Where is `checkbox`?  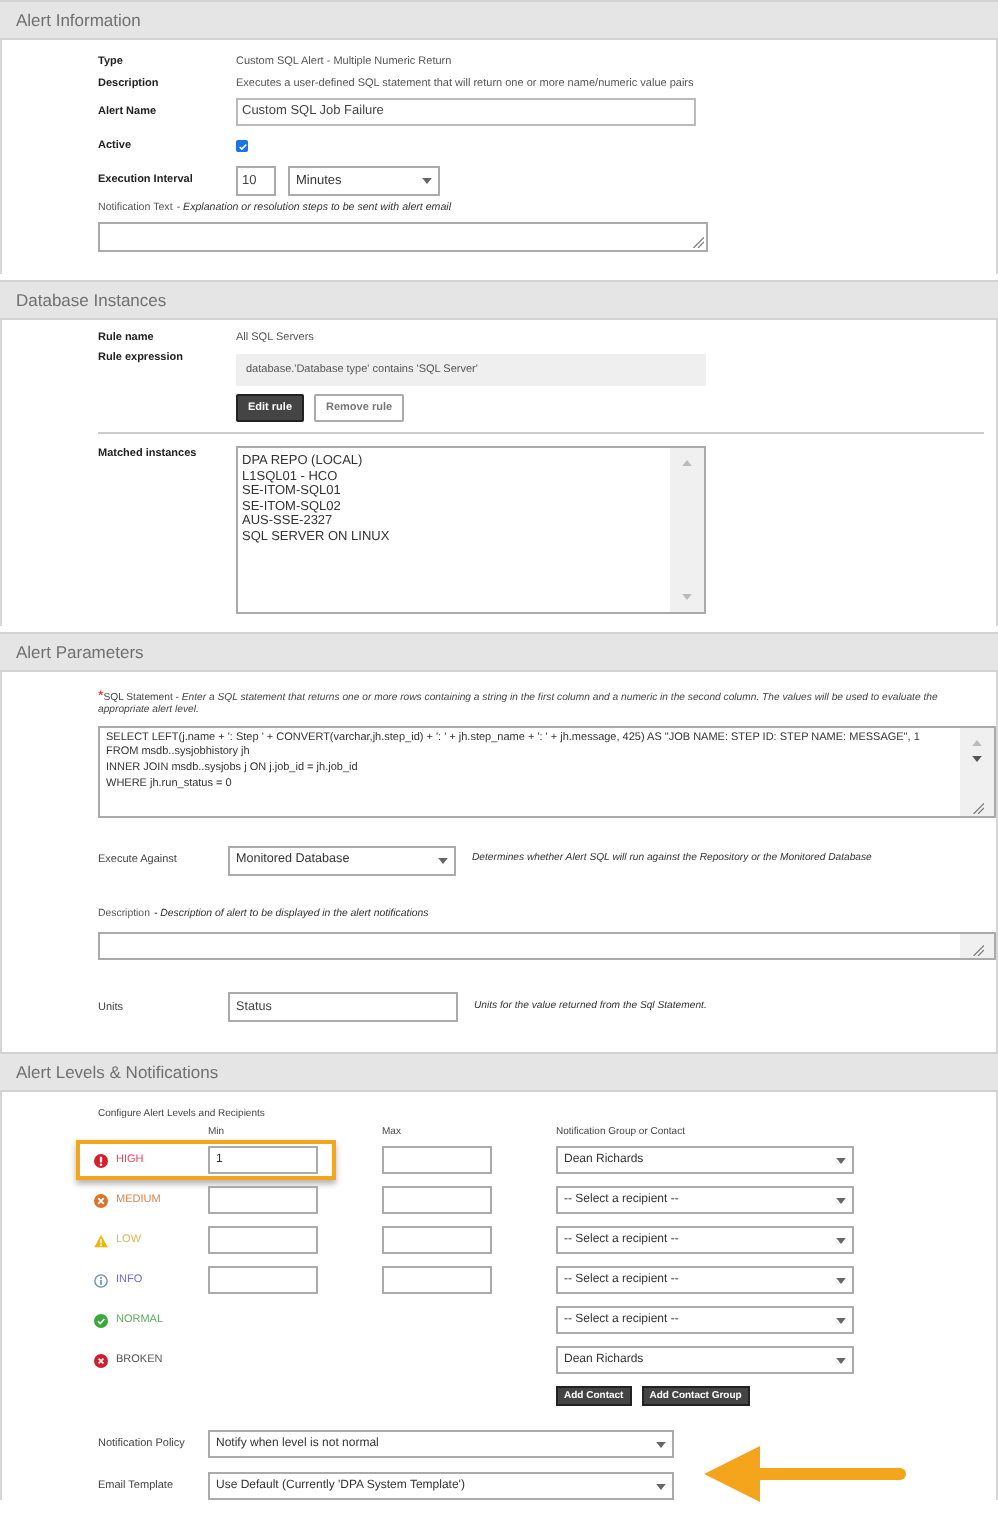 checkbox is located at coordinates (242, 146).